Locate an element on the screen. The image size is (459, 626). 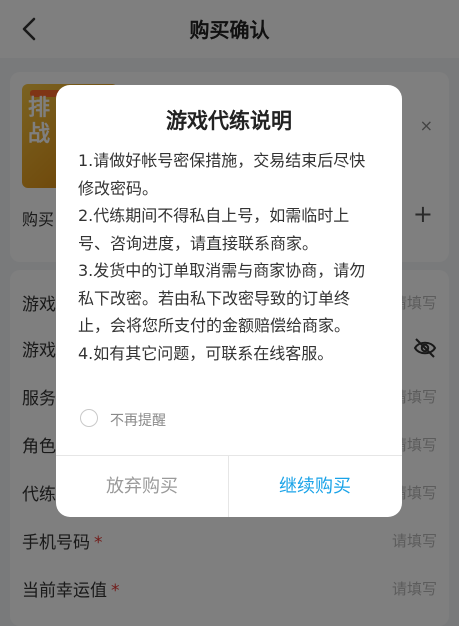
rule-item: 4.如有其它问题，可联系在线客服。 is located at coordinates (206, 353).